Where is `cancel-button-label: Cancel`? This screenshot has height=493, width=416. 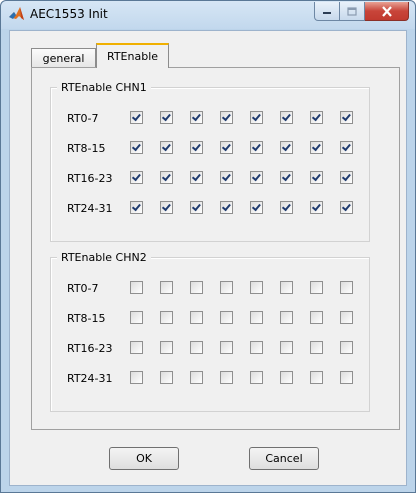
cancel-button-label: Cancel is located at coordinates (284, 458).